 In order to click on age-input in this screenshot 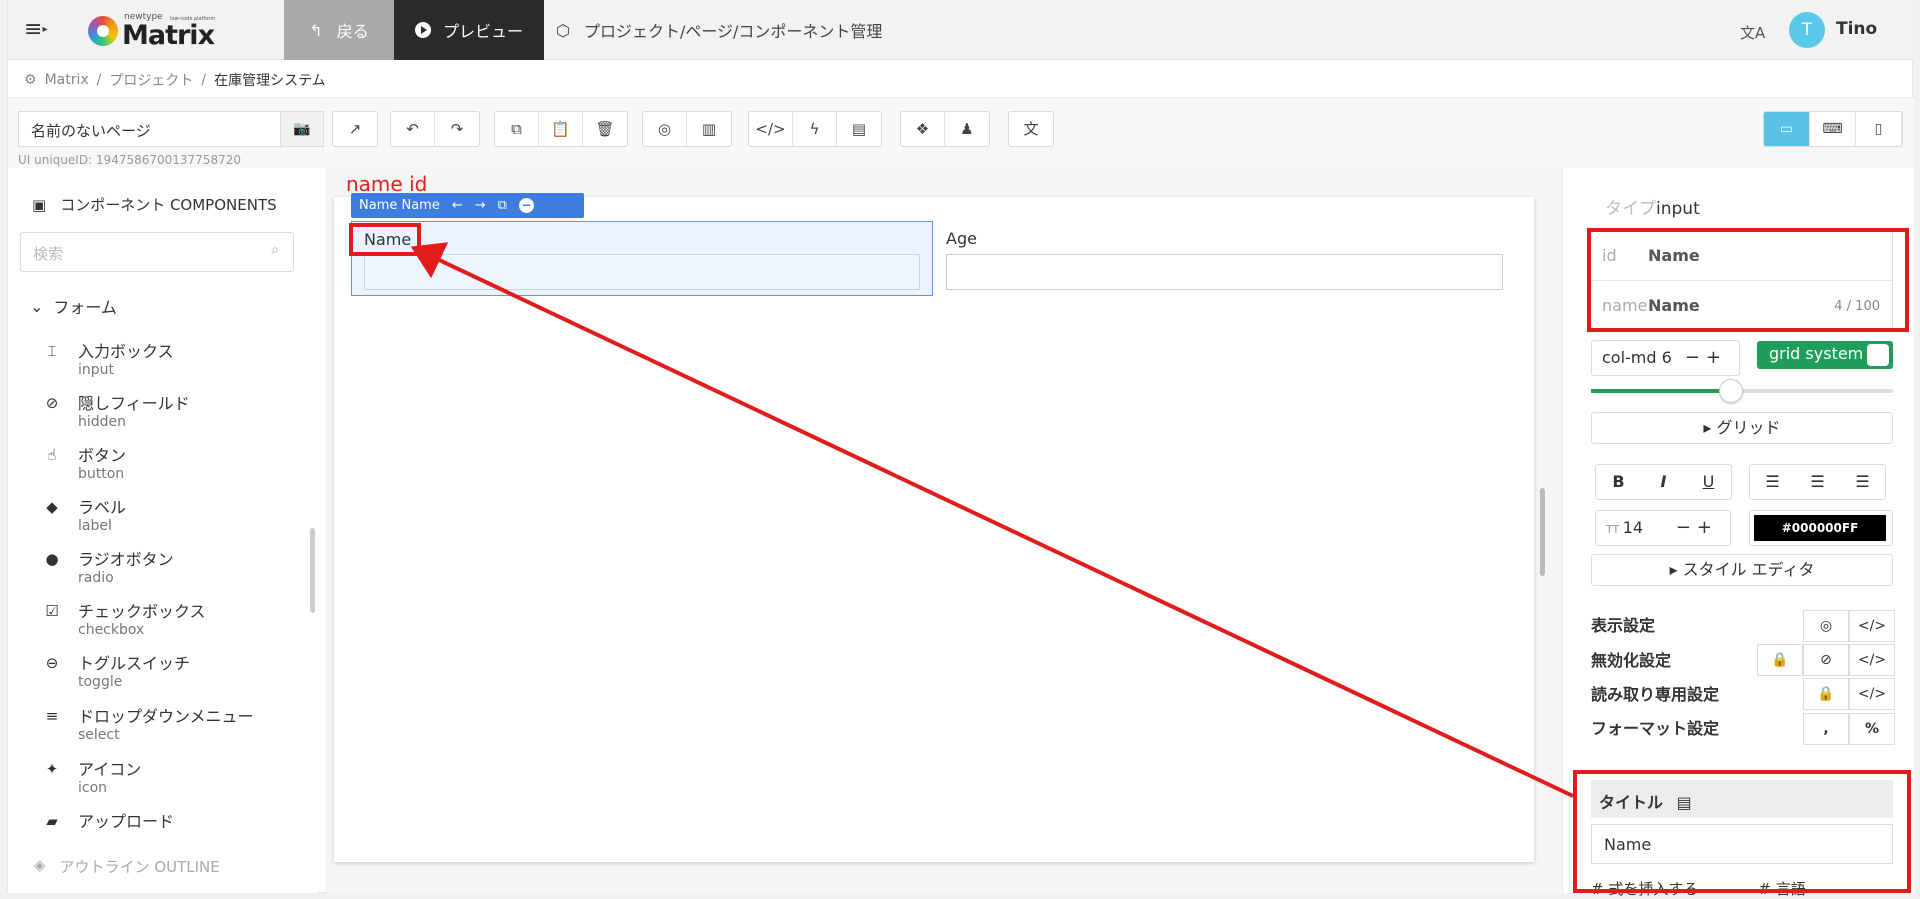, I will do `click(1224, 272)`.